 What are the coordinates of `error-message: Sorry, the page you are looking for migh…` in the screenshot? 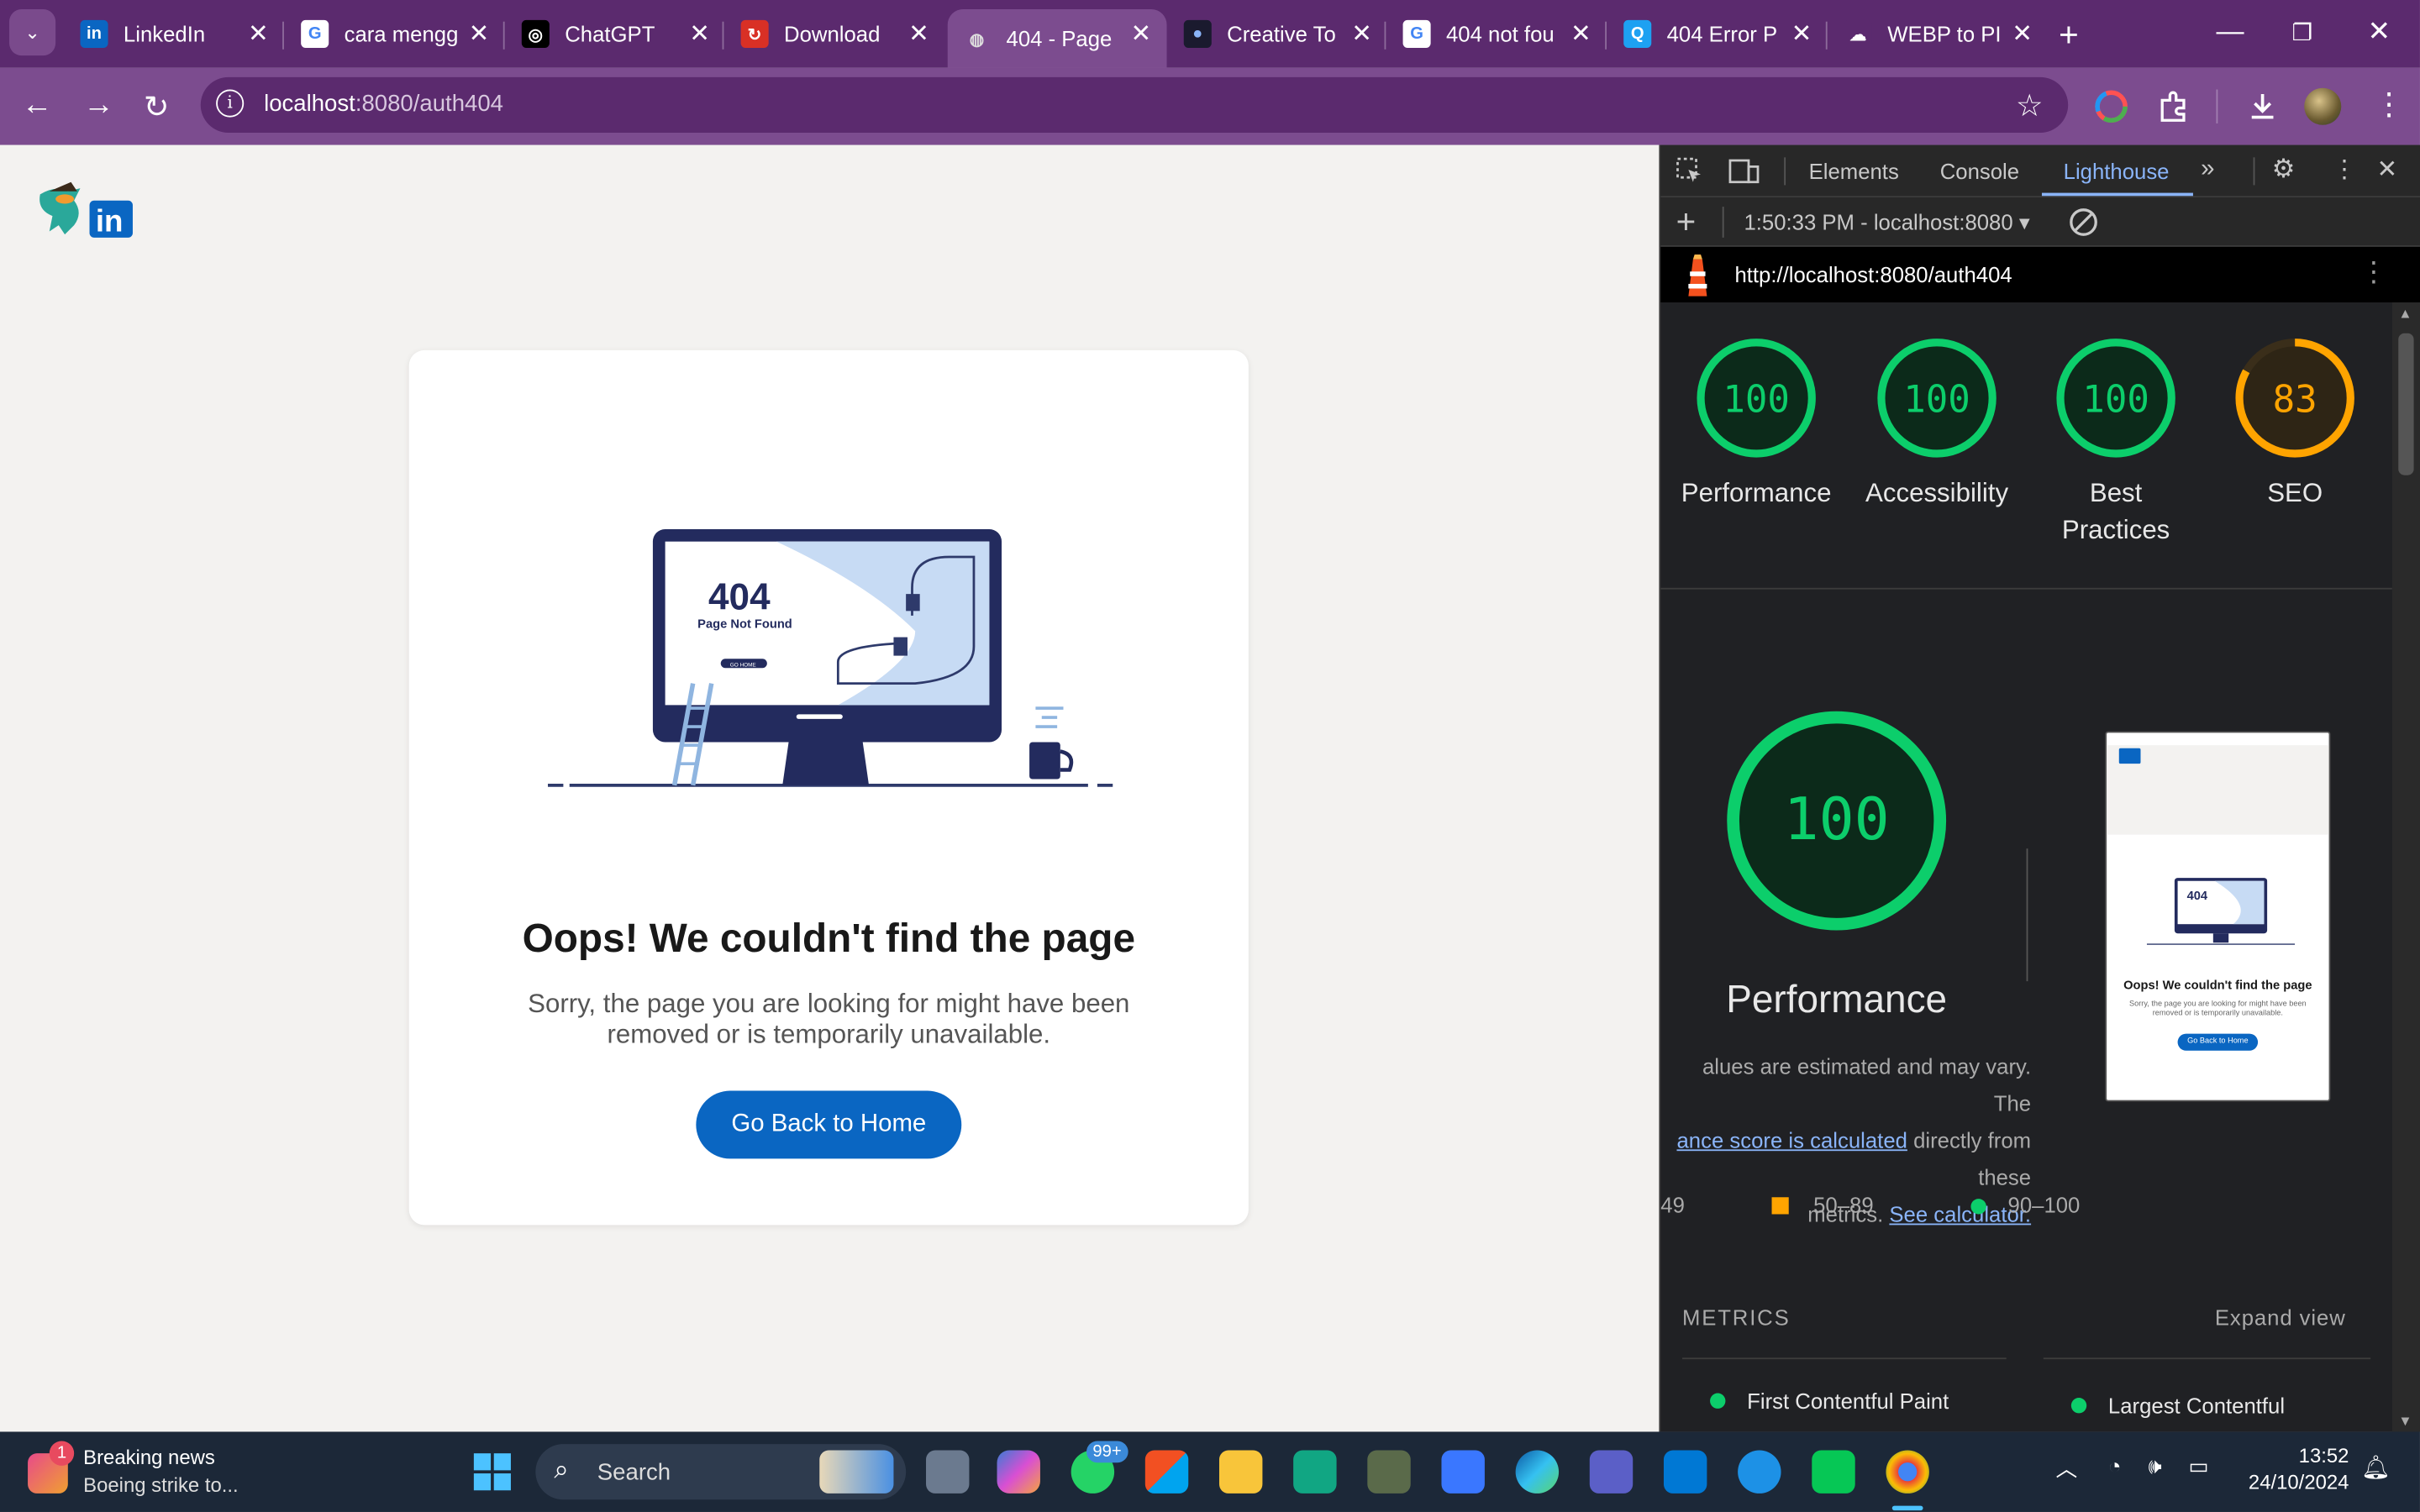 It's located at (829, 1019).